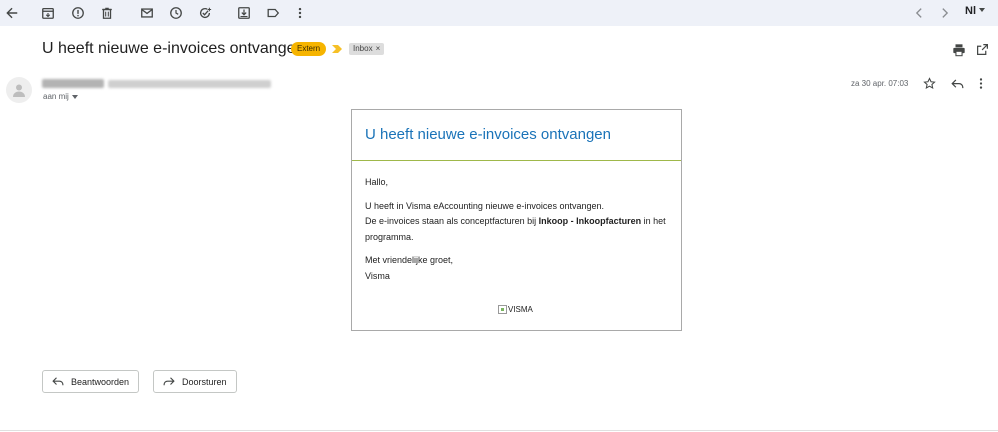 This screenshot has width=998, height=432. I want to click on person-icon, so click(19, 90).